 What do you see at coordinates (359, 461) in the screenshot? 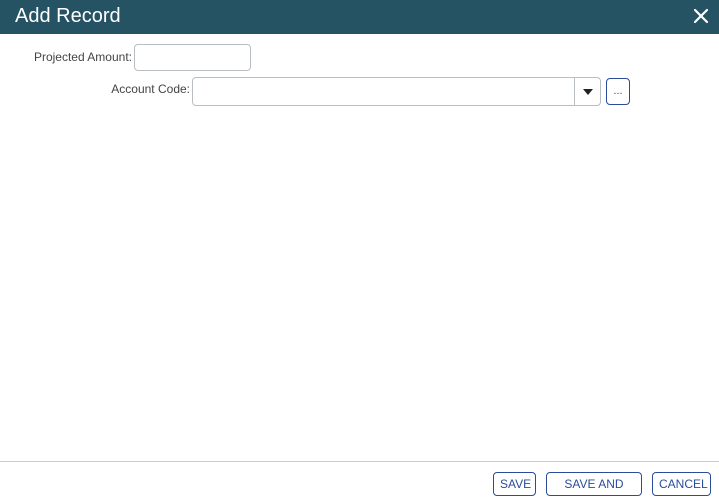
I see `footer-divider` at bounding box center [359, 461].